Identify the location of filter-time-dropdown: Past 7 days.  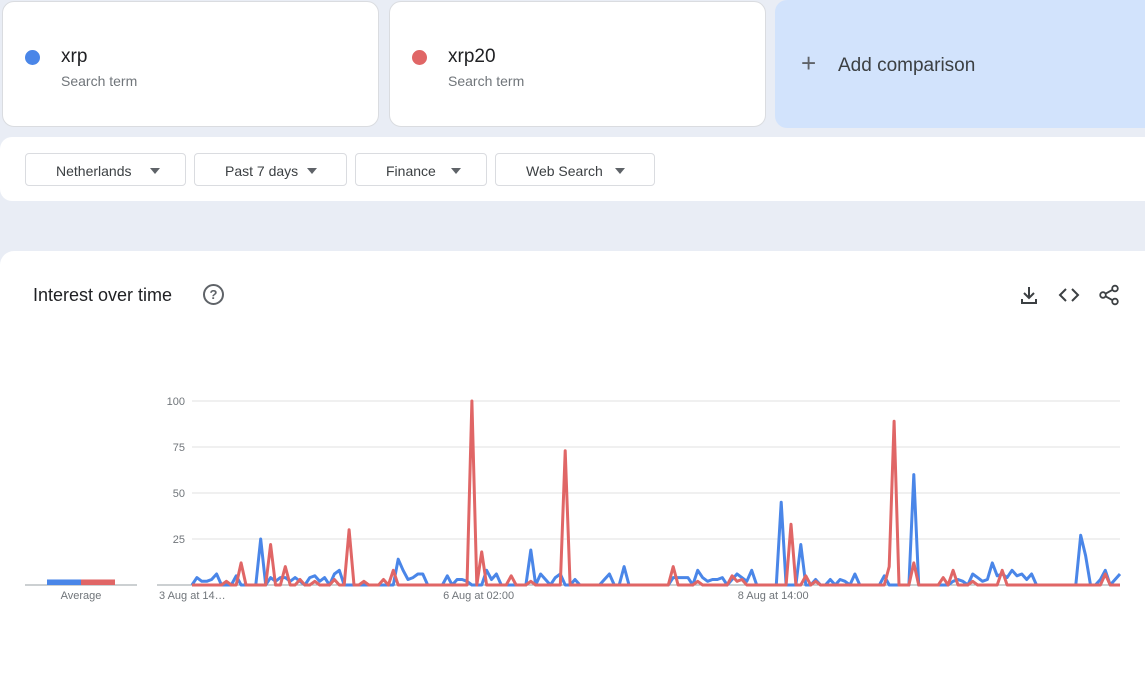
(270, 169).